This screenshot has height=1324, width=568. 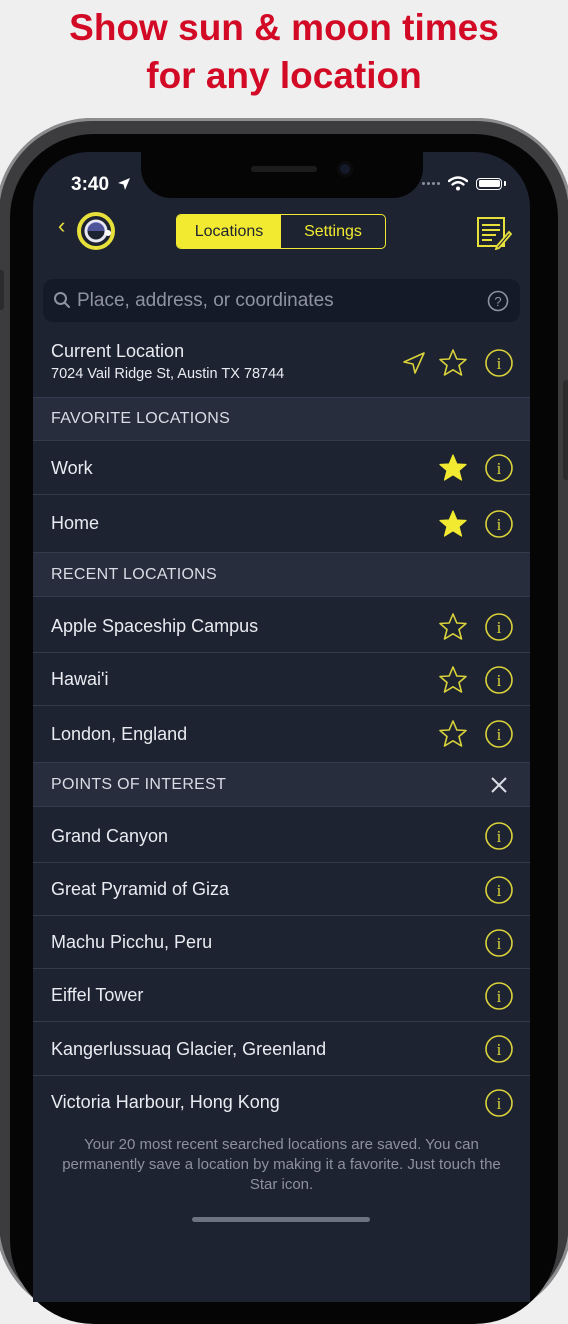 What do you see at coordinates (72, 468) in the screenshot?
I see `location-label: Work` at bounding box center [72, 468].